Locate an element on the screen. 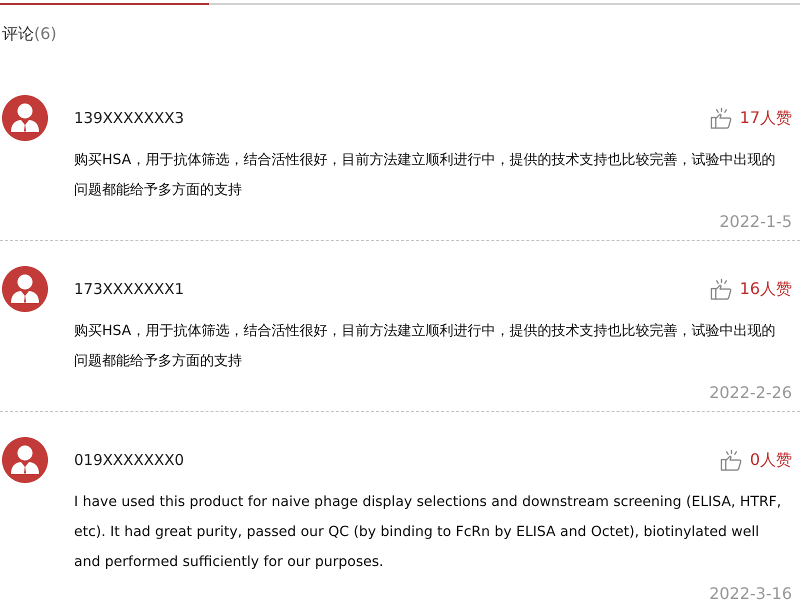 The image size is (800, 608). comment-text: I have used this product for naive phage display selections and downstream screening (ELISA, HTRF, etc). It had great purity, passed our QC (by binding to FcRn by ELISA and Octet), biotinylated well and performed sufficiently for our purposes. is located at coordinates (428, 532).